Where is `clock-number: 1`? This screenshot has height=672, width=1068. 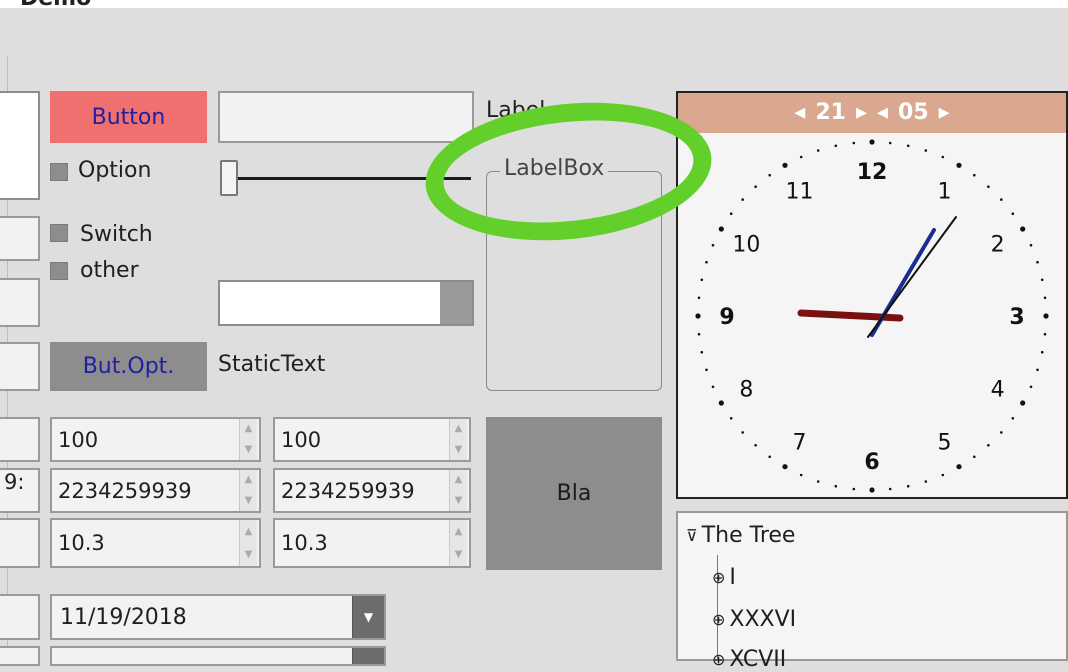 clock-number: 1 is located at coordinates (945, 191).